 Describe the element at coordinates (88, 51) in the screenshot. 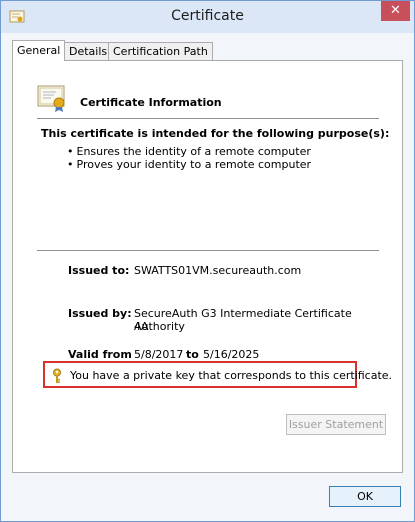

I see `tab-details: Details` at that location.